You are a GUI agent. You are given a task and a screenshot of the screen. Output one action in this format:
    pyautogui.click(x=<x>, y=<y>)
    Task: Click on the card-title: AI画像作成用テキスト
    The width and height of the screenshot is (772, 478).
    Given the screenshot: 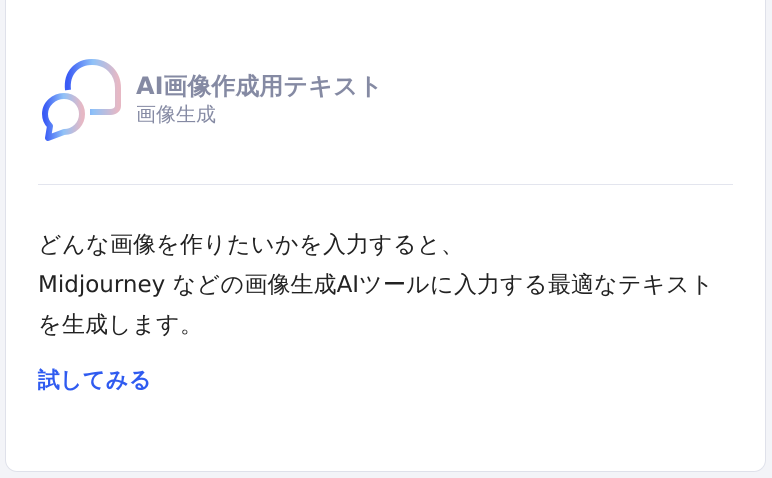 What is the action you would take?
    pyautogui.click(x=260, y=86)
    